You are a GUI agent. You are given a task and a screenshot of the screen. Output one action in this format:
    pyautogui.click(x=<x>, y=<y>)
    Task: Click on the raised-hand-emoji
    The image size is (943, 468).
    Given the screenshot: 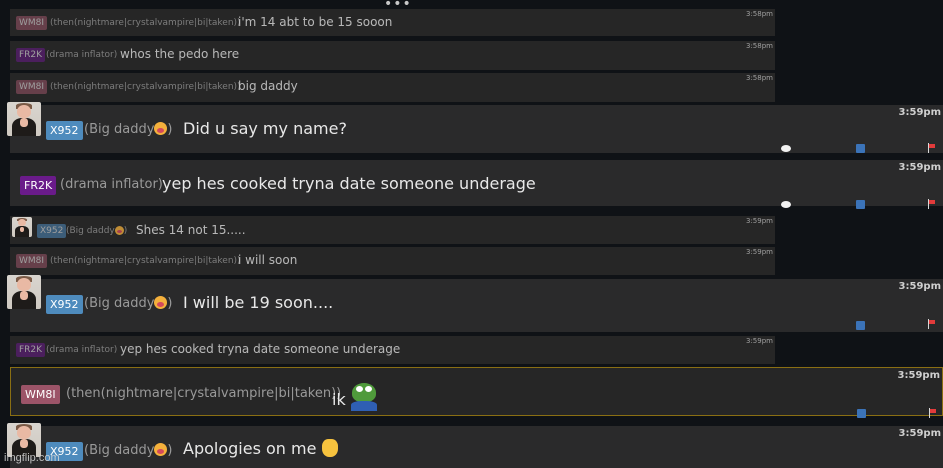 What is the action you would take?
    pyautogui.click(x=329, y=448)
    